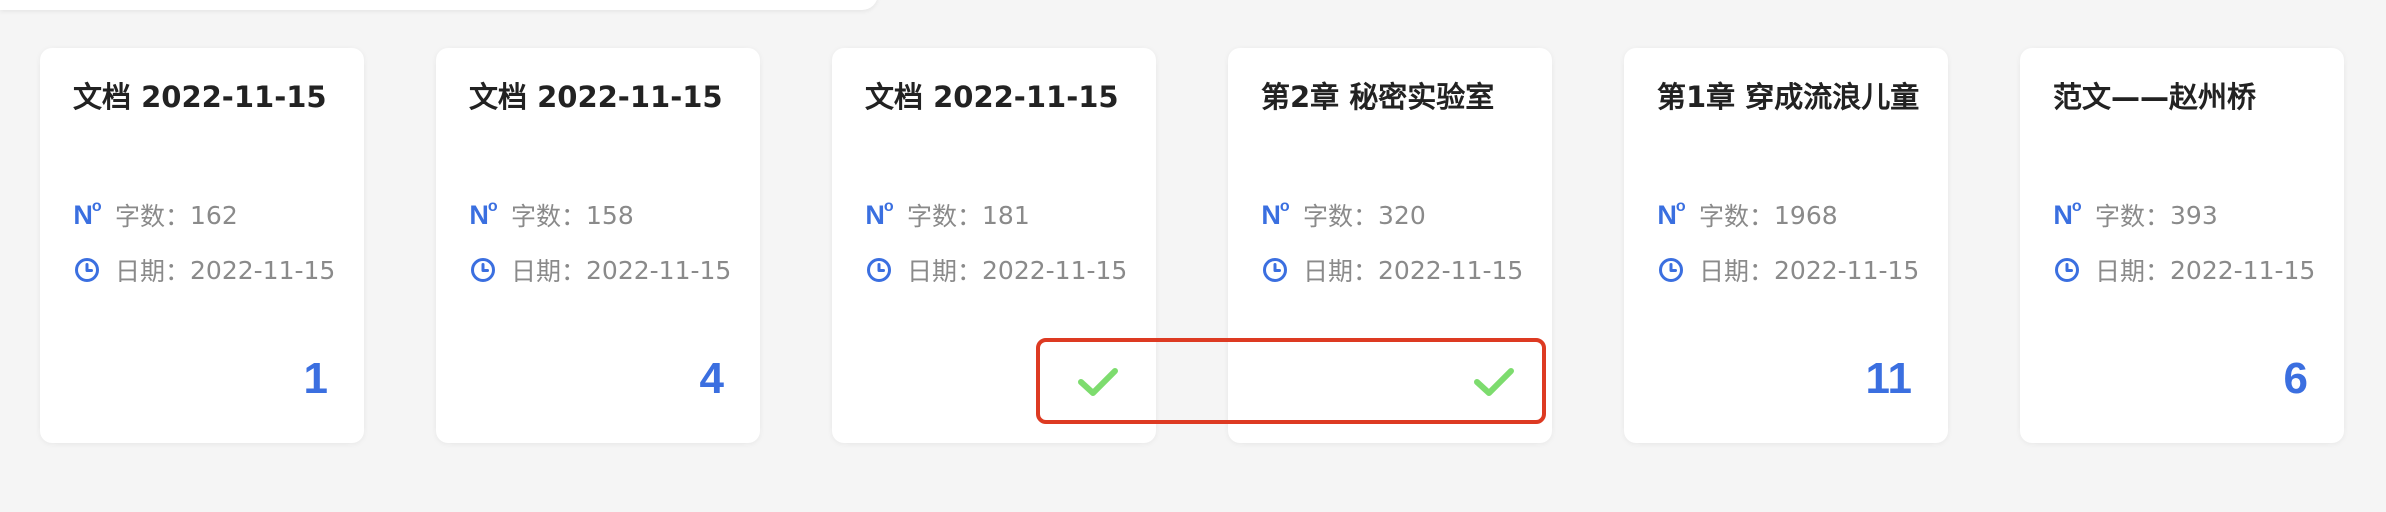 The height and width of the screenshot is (512, 2386). What do you see at coordinates (1390, 245) in the screenshot?
I see `document-card: 第2章 秘密实验室 No 字数： 320 日期： 2022-11-15` at bounding box center [1390, 245].